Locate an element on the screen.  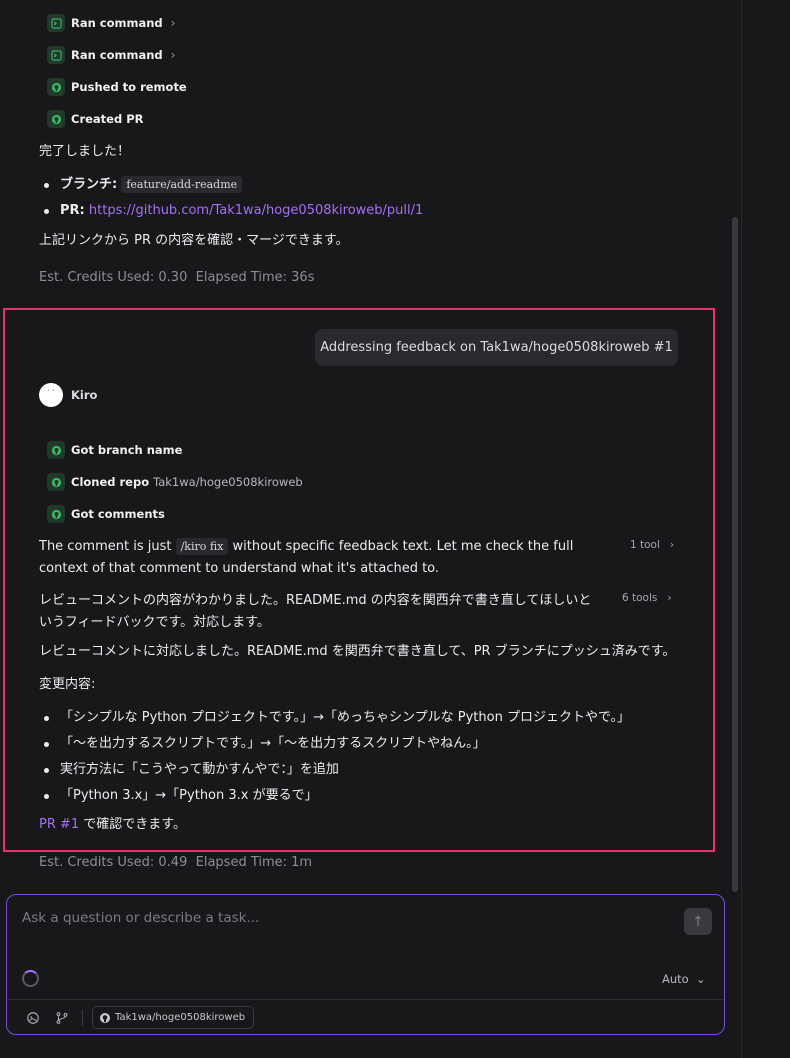
tool-ran-command-2: Ran command › is located at coordinates (111, 55).